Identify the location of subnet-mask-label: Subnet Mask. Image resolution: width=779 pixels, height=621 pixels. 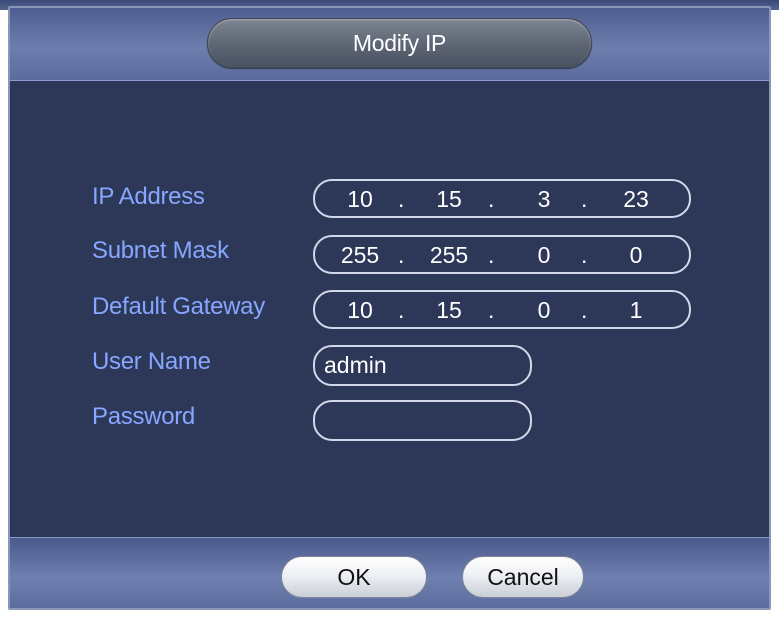
(160, 250).